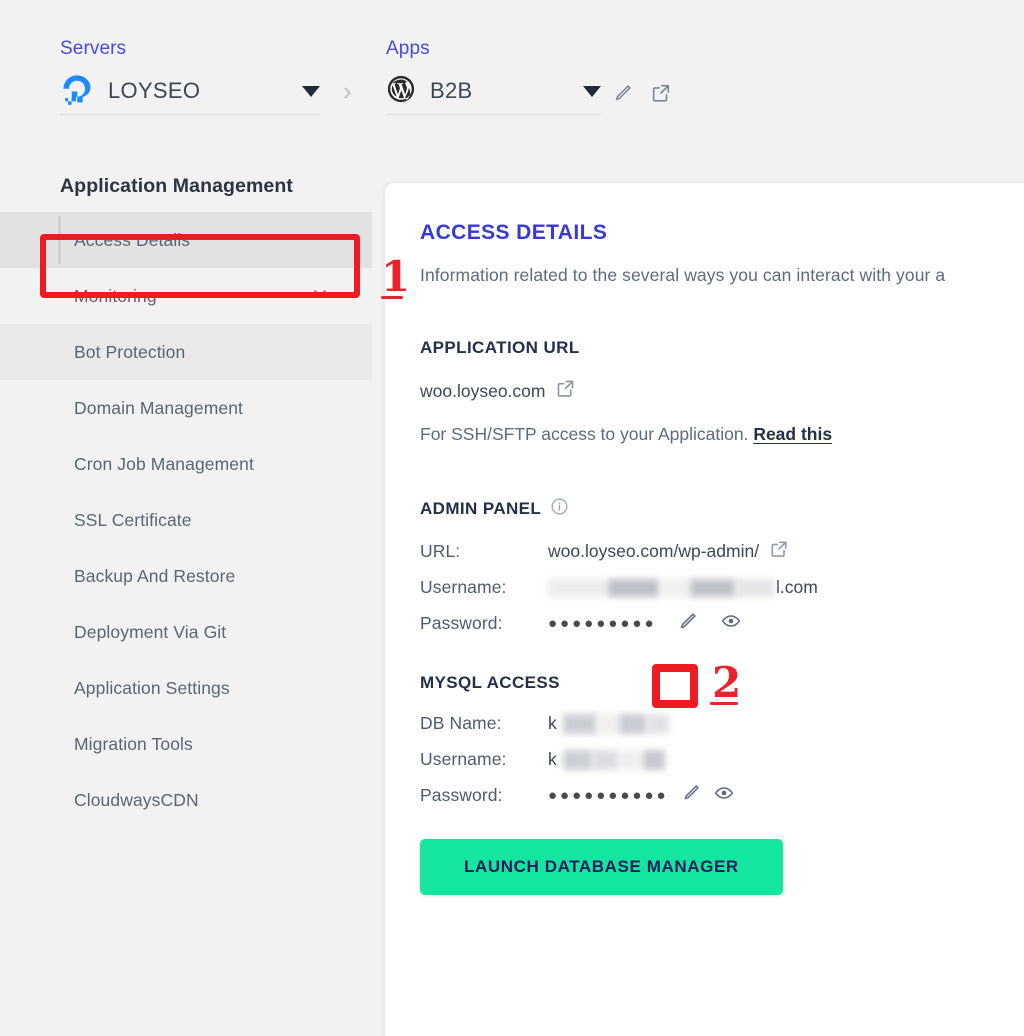 The width and height of the screenshot is (1024, 1036). What do you see at coordinates (493, 76) in the screenshot?
I see `app-selector: Apps B2B` at bounding box center [493, 76].